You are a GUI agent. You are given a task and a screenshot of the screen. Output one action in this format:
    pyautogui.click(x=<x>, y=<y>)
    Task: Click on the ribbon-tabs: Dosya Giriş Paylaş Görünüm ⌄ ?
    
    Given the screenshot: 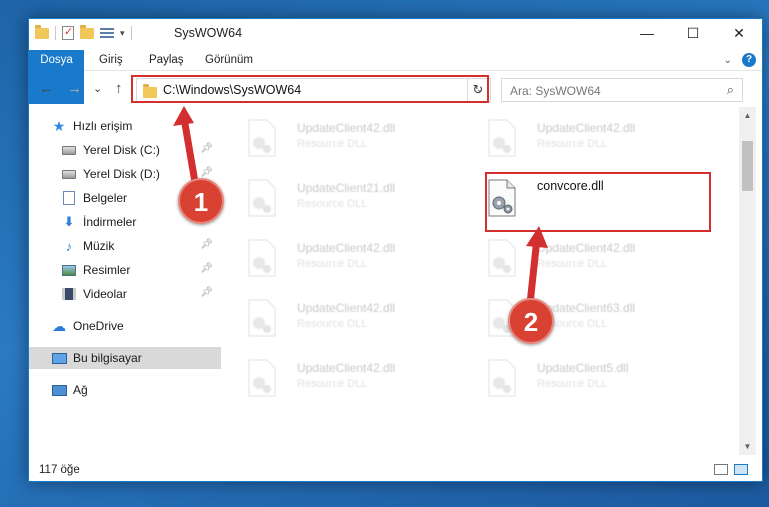 What is the action you would take?
    pyautogui.click(x=395, y=75)
    